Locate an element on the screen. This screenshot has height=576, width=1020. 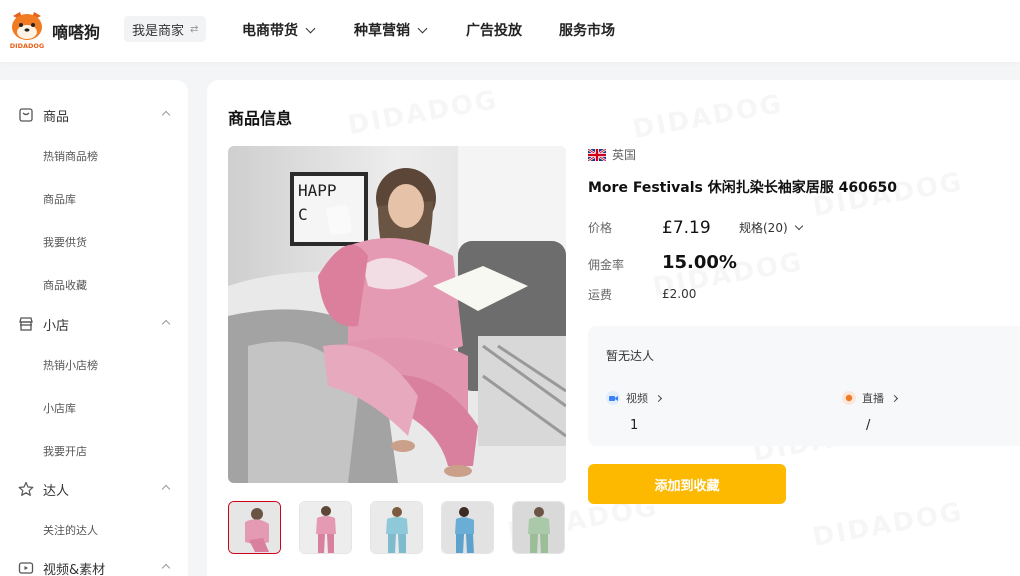
logo-subtext: DIDADOG is located at coordinates (27, 46).